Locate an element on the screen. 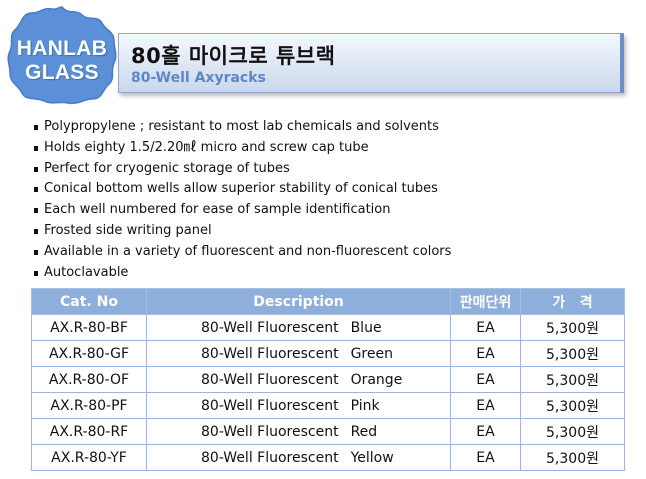 This screenshot has width=646, height=479. table-header-row: Cat. No Description 판매단위 가 격 is located at coordinates (328, 301).